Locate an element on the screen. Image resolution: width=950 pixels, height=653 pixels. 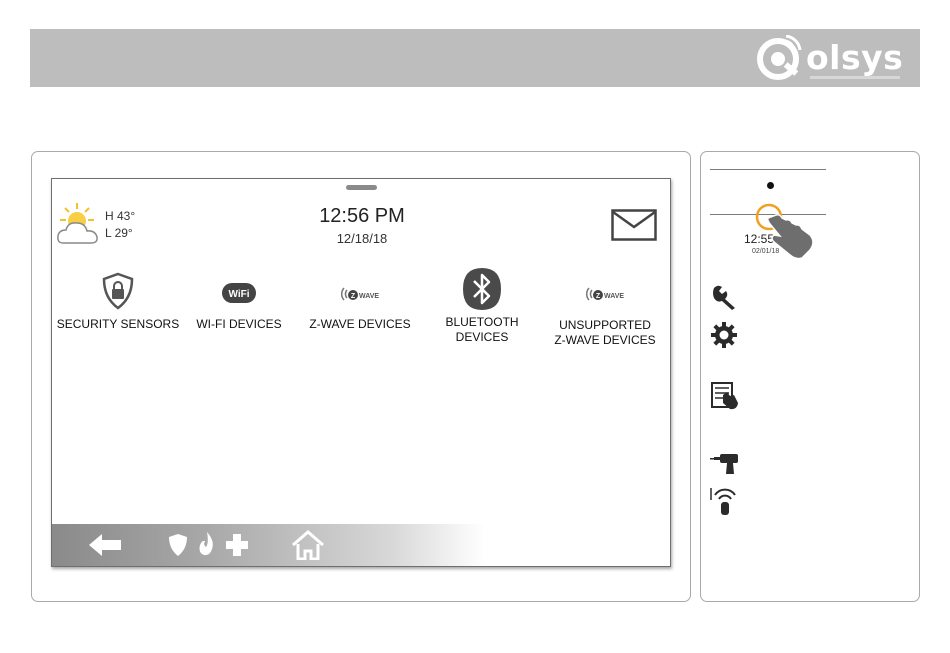
wifi-badge-icon: WiFi is located at coordinates (239, 293).